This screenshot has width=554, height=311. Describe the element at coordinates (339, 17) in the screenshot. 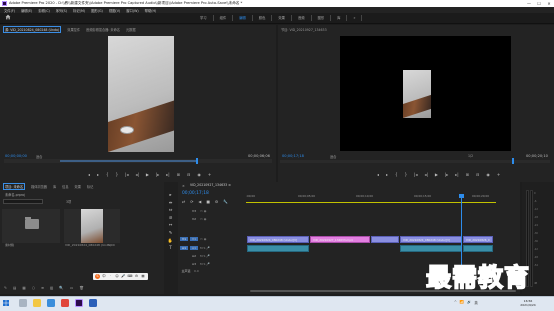

I see `workspace-libraries: 库` at that location.